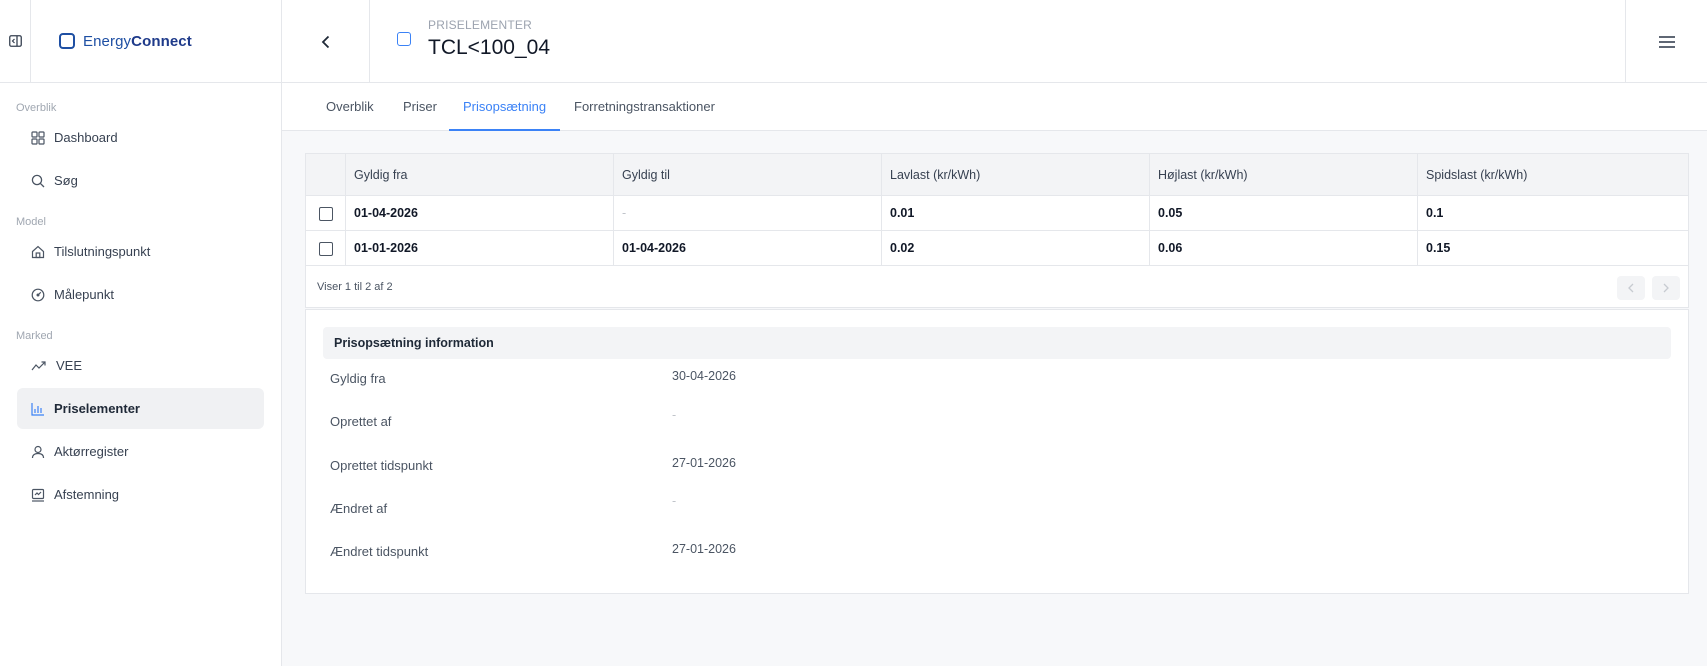 The image size is (1707, 666). I want to click on sidebar-item-dashboard: Dashboard, so click(140, 137).